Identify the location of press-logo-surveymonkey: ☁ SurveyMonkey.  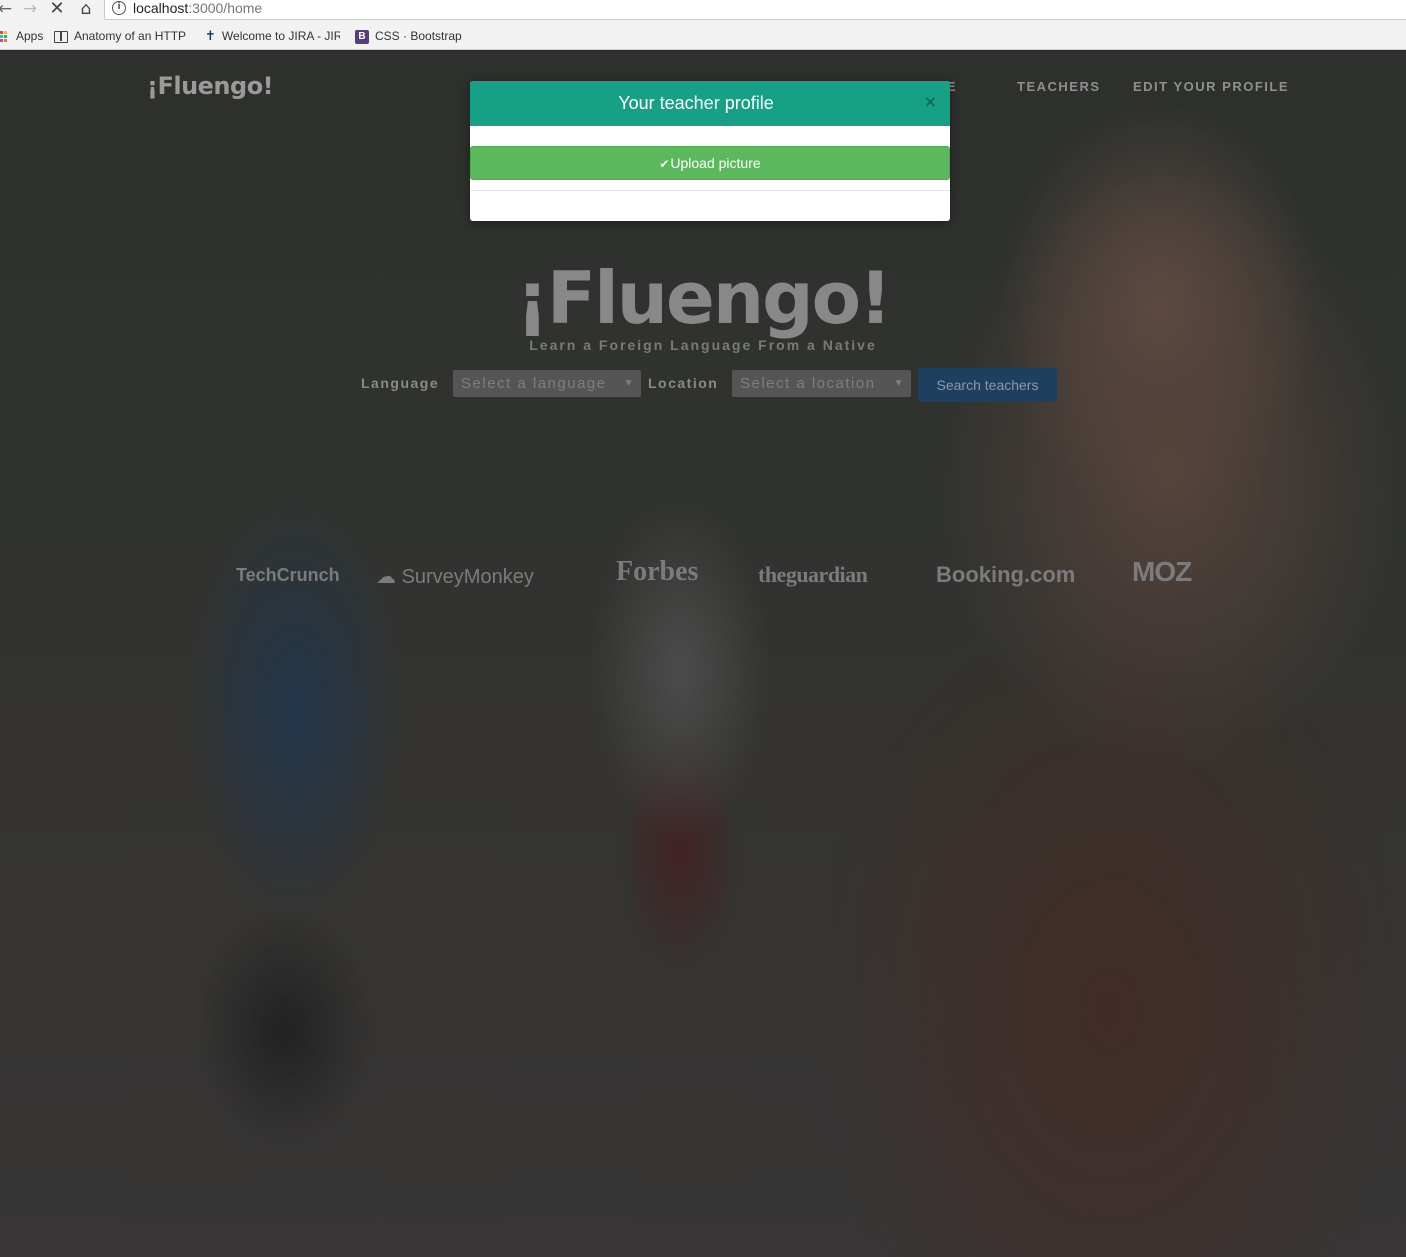
(455, 577).